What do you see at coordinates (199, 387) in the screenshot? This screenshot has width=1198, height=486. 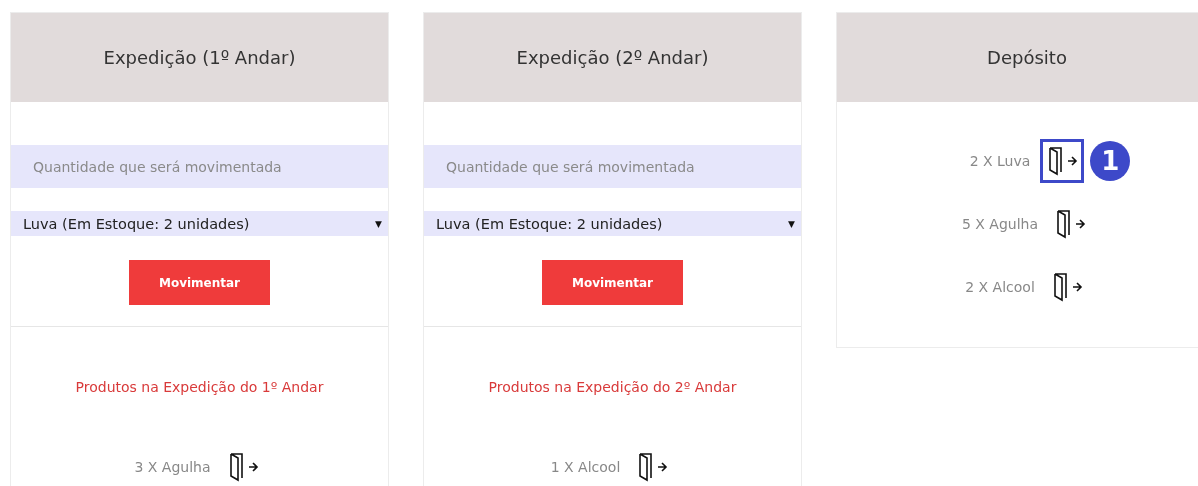 I see `list-title: Produtos na Expedição do 1º Andar` at bounding box center [199, 387].